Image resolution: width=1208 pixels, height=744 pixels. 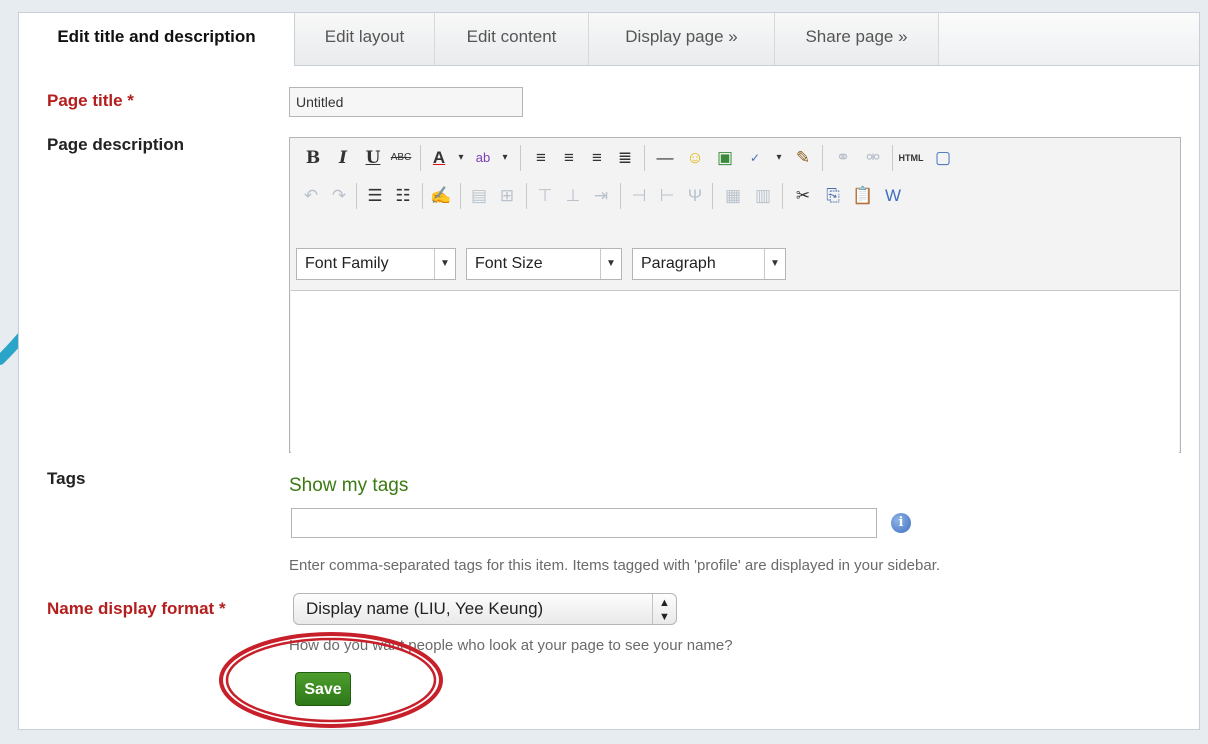 I want to click on col-before-icon: ⊣, so click(x=639, y=196).